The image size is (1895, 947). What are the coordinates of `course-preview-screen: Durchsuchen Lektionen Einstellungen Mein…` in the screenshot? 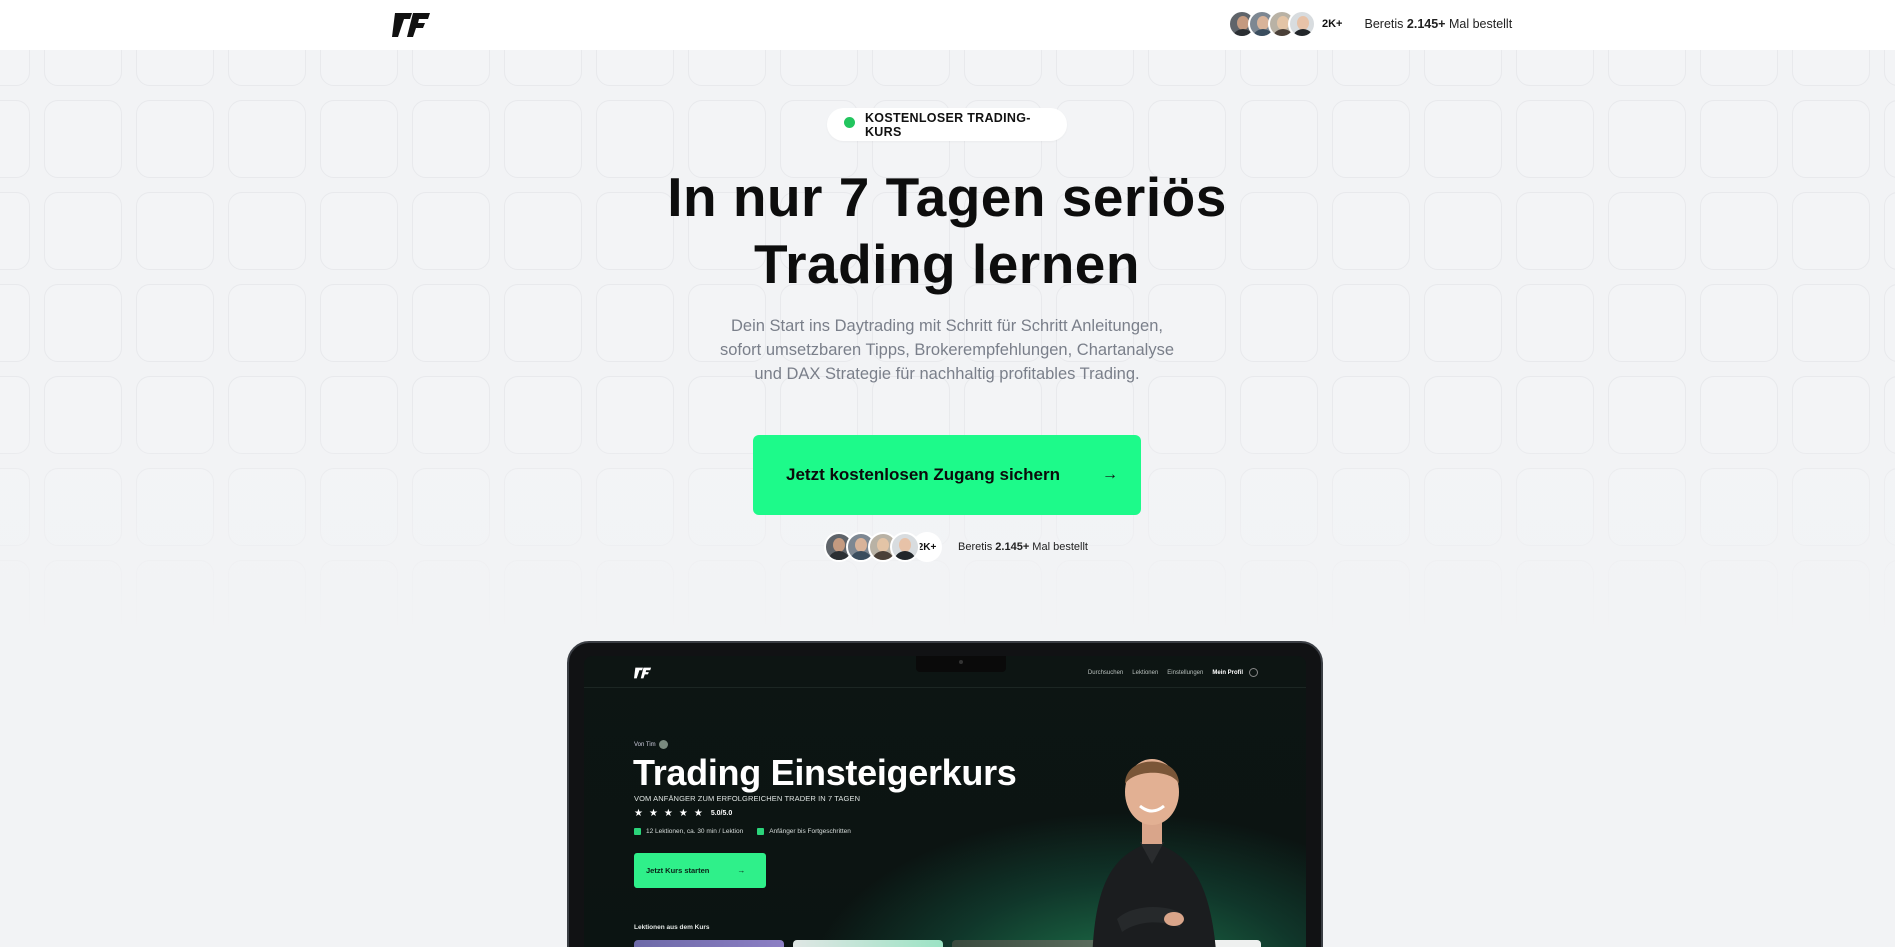 It's located at (945, 801).